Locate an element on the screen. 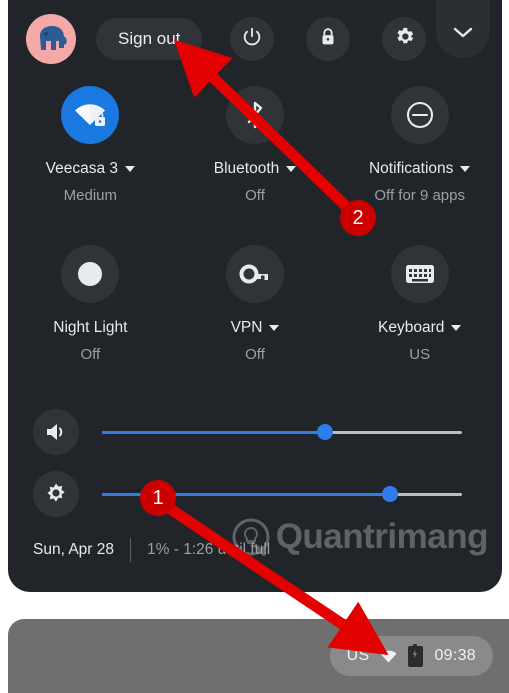 The width and height of the screenshot is (509, 693). tile-notifications-label-row: Notifications is located at coordinates (419, 169).